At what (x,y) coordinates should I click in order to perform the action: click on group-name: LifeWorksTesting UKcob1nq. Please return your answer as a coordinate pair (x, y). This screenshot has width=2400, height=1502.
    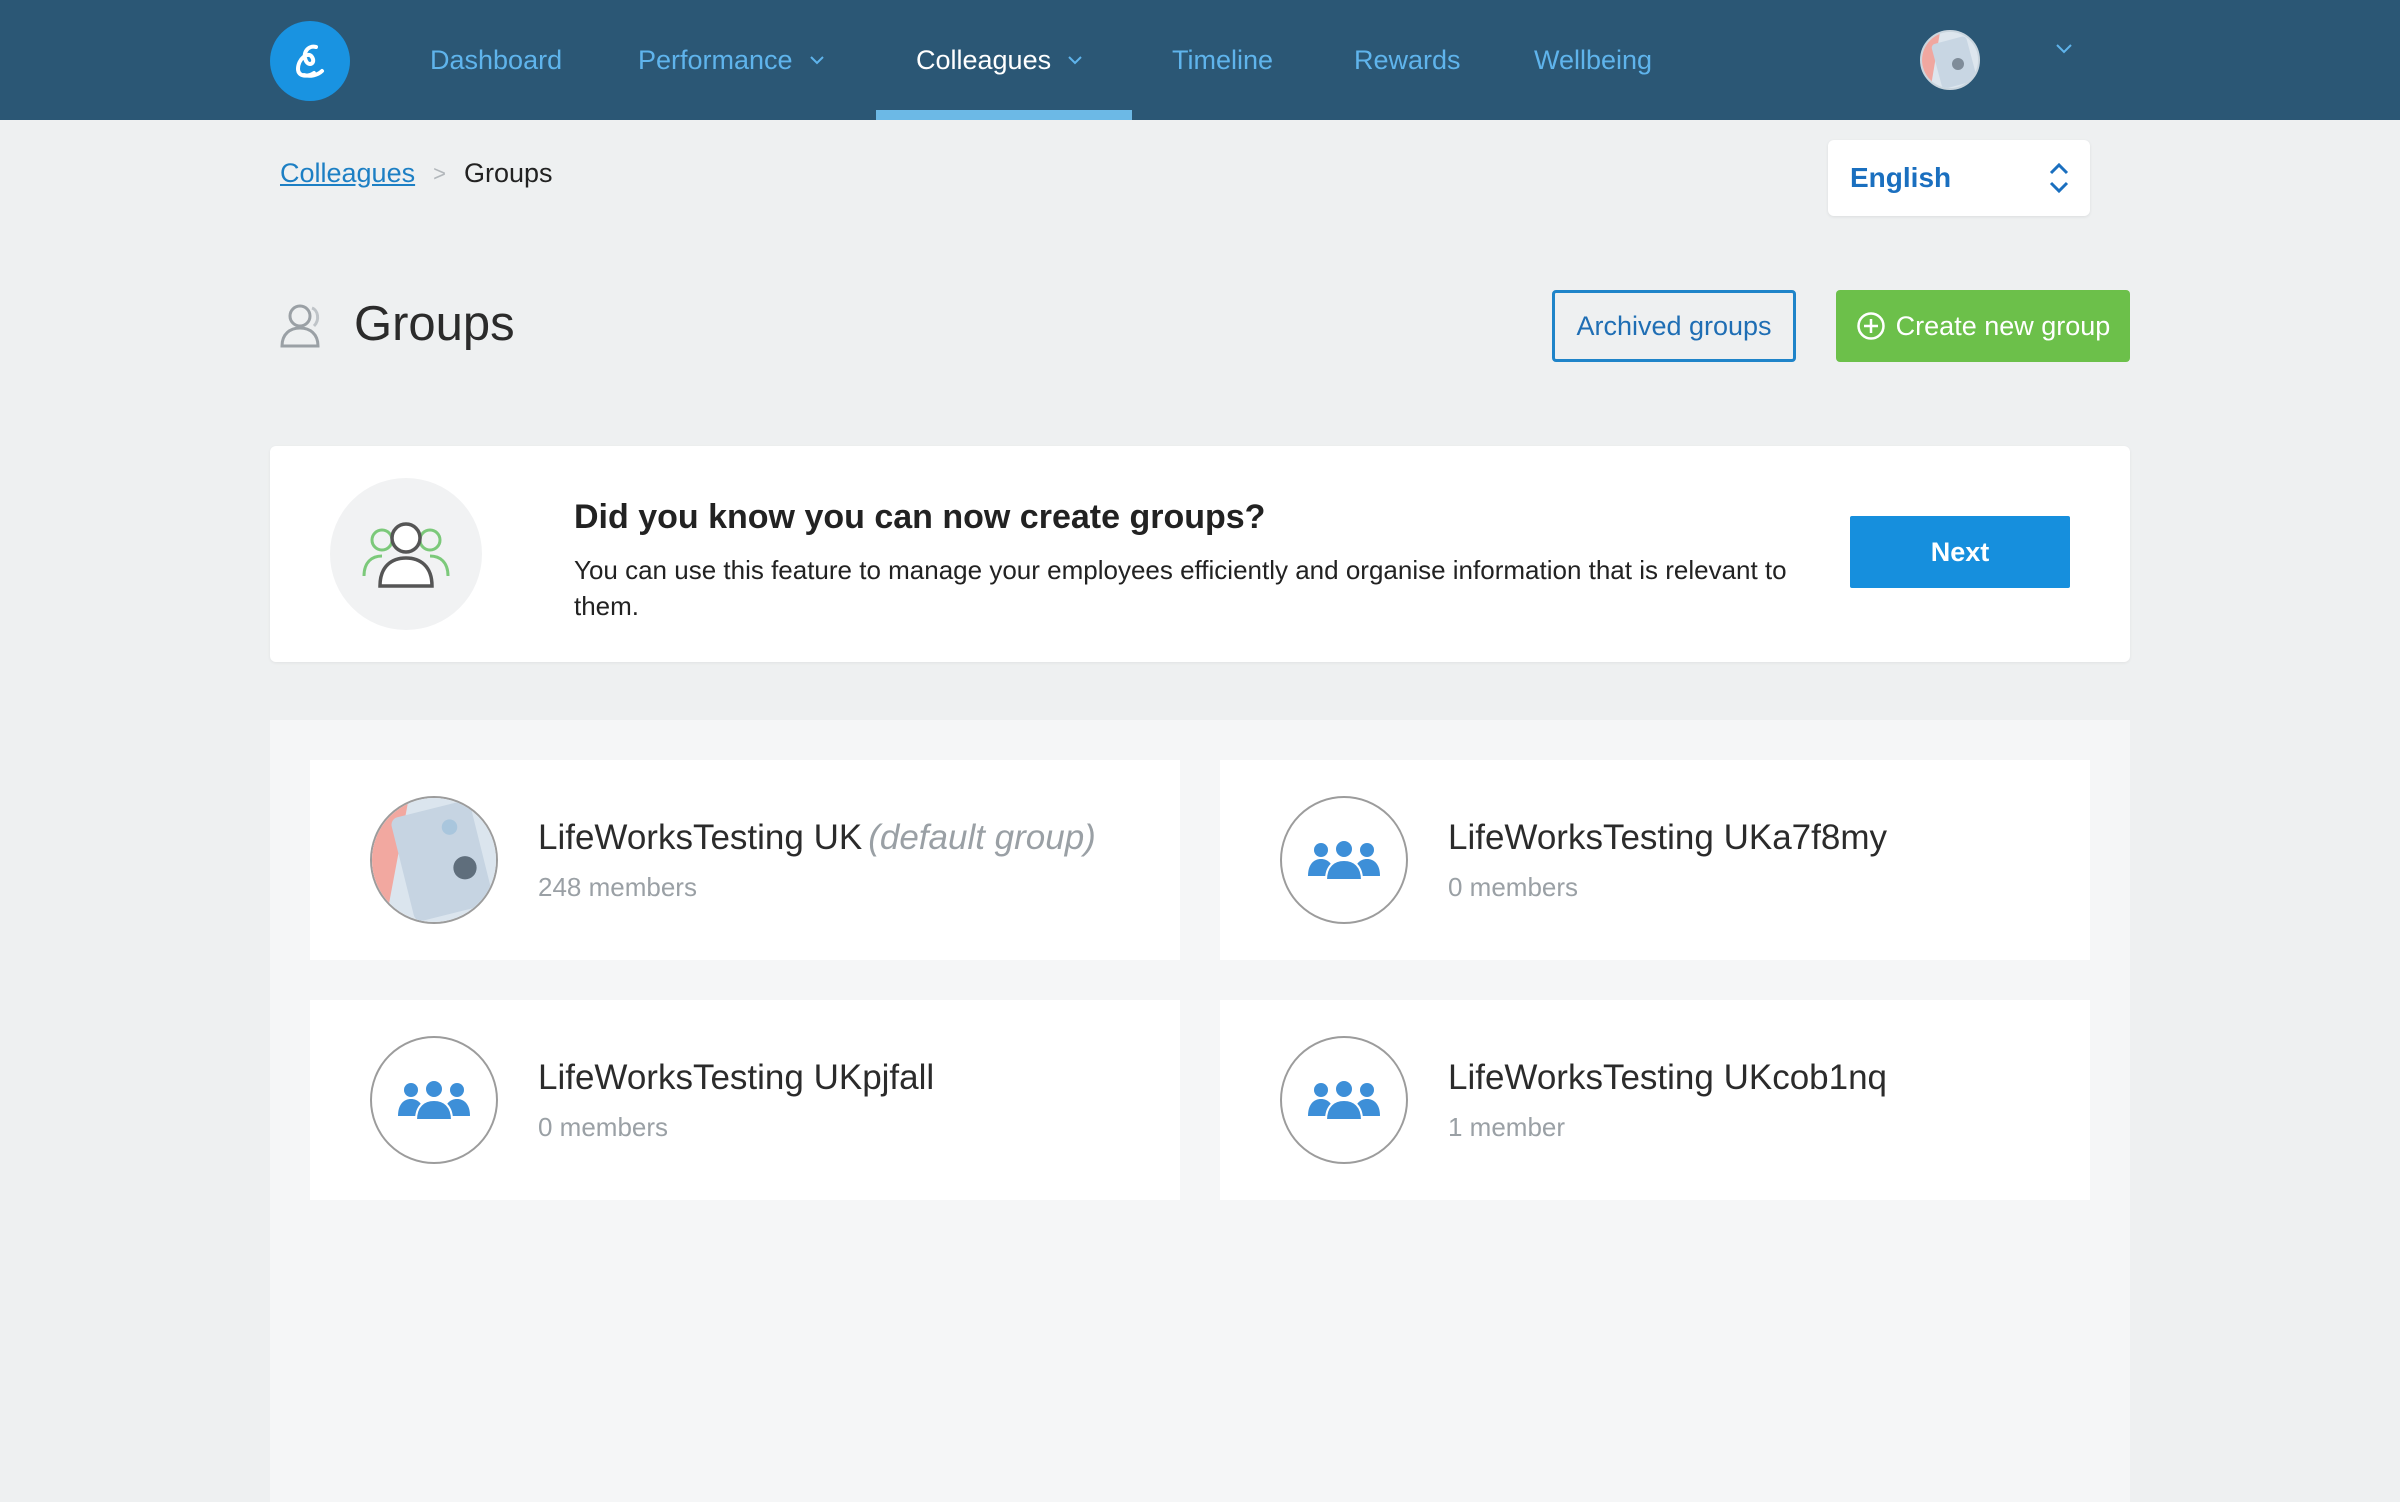
    Looking at the image, I should click on (1668, 1077).